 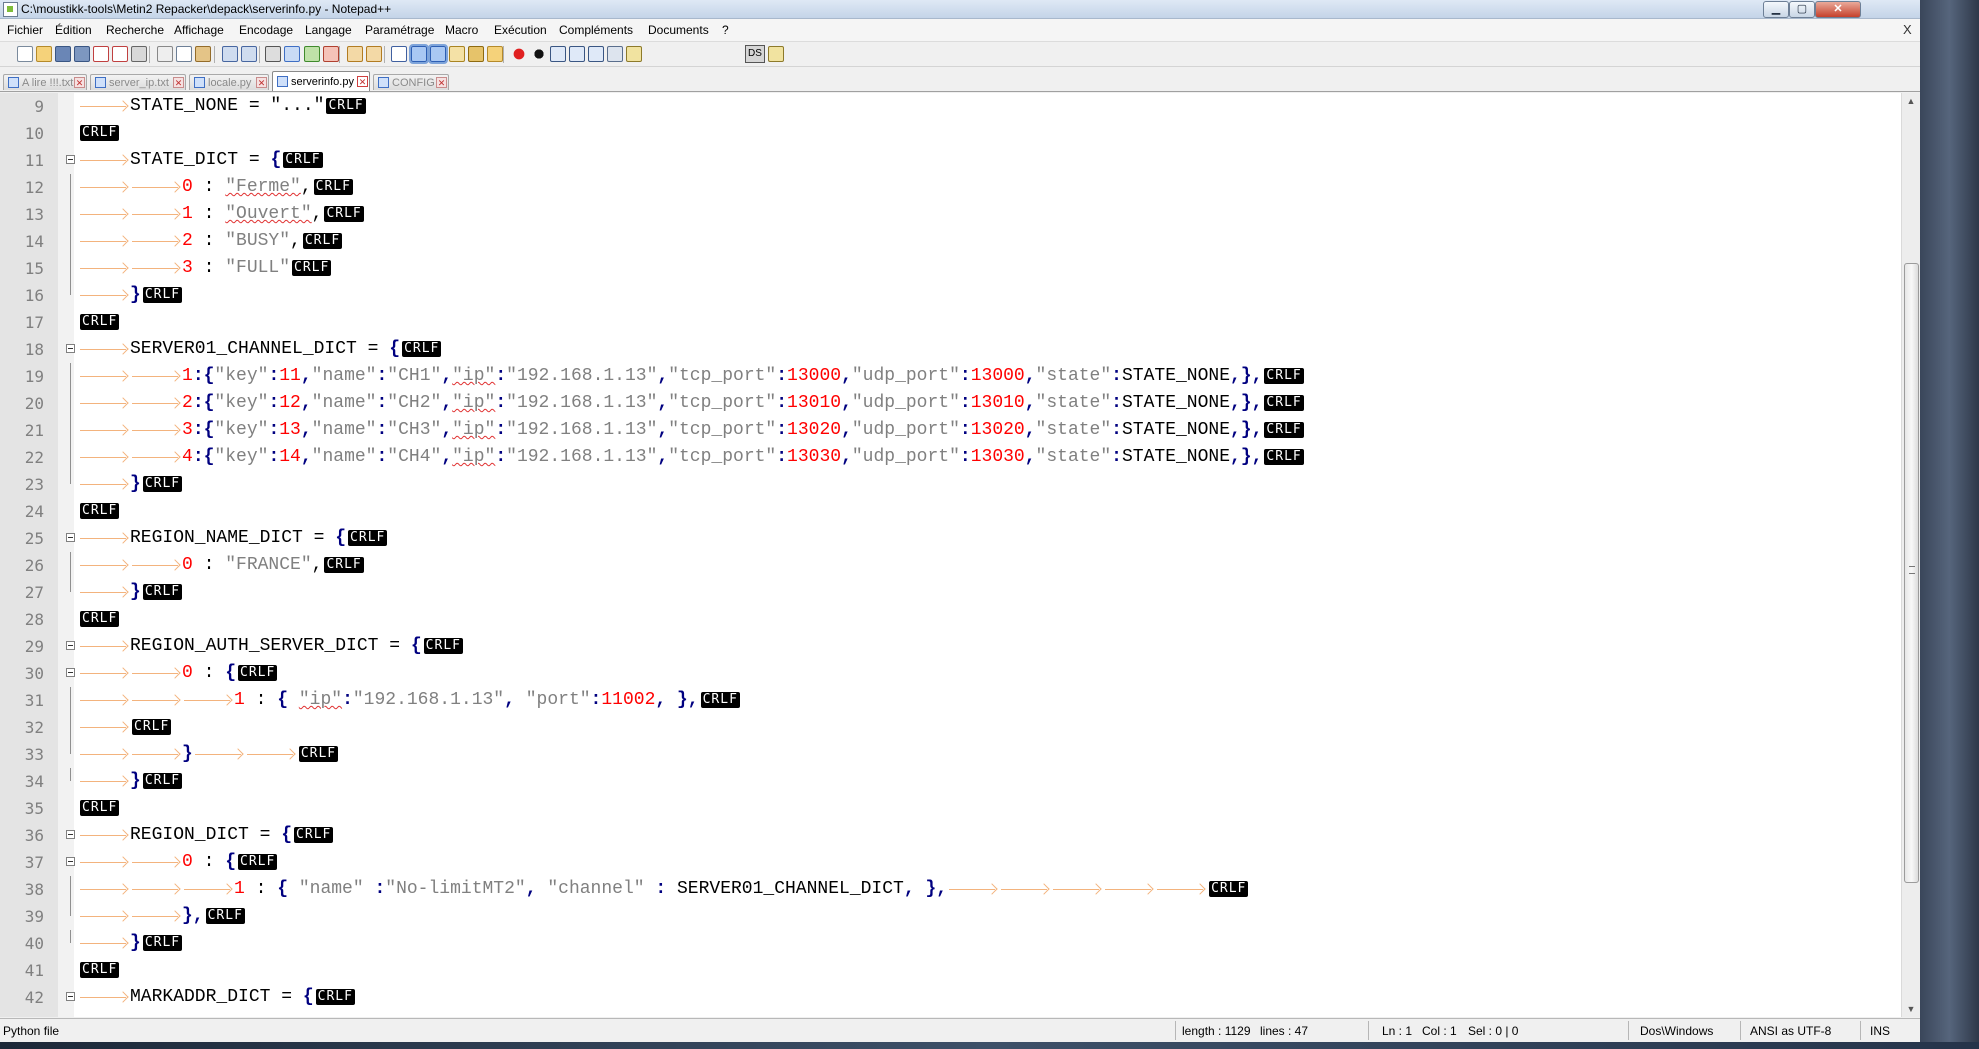 What do you see at coordinates (120, 54) in the screenshot?
I see `close-all-icon` at bounding box center [120, 54].